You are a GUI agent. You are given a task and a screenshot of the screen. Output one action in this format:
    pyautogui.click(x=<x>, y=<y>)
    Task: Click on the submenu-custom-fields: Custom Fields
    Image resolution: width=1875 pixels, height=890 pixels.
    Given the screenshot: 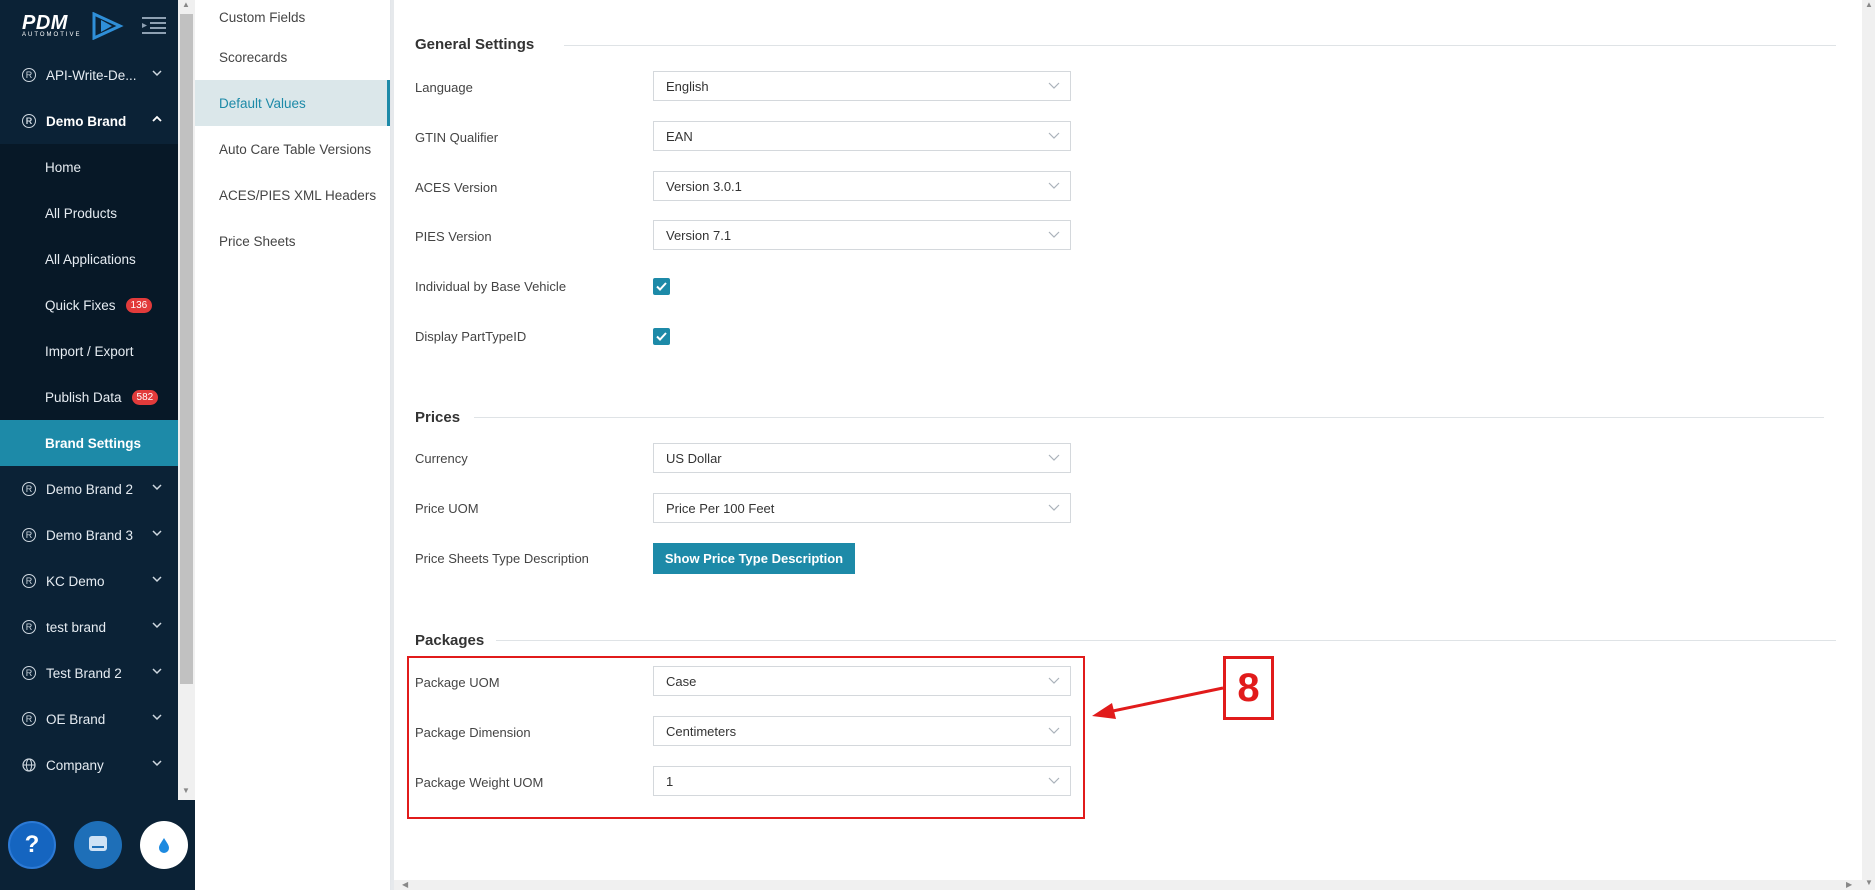 What is the action you would take?
    pyautogui.click(x=292, y=17)
    